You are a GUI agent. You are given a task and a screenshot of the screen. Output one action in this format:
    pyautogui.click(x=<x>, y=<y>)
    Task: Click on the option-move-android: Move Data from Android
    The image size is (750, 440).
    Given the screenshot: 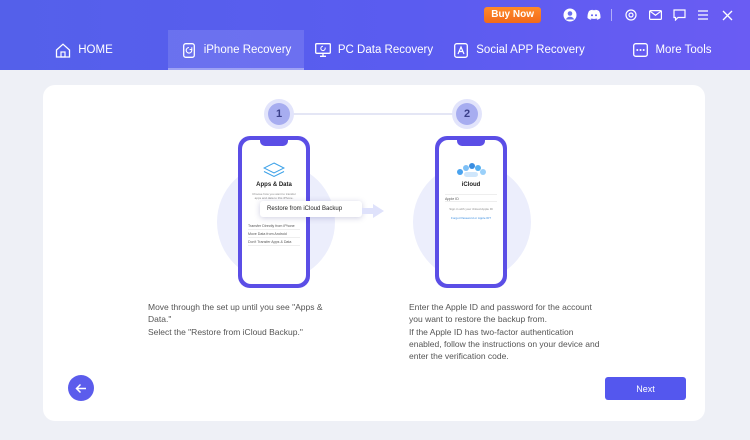 What is the action you would take?
    pyautogui.click(x=274, y=234)
    